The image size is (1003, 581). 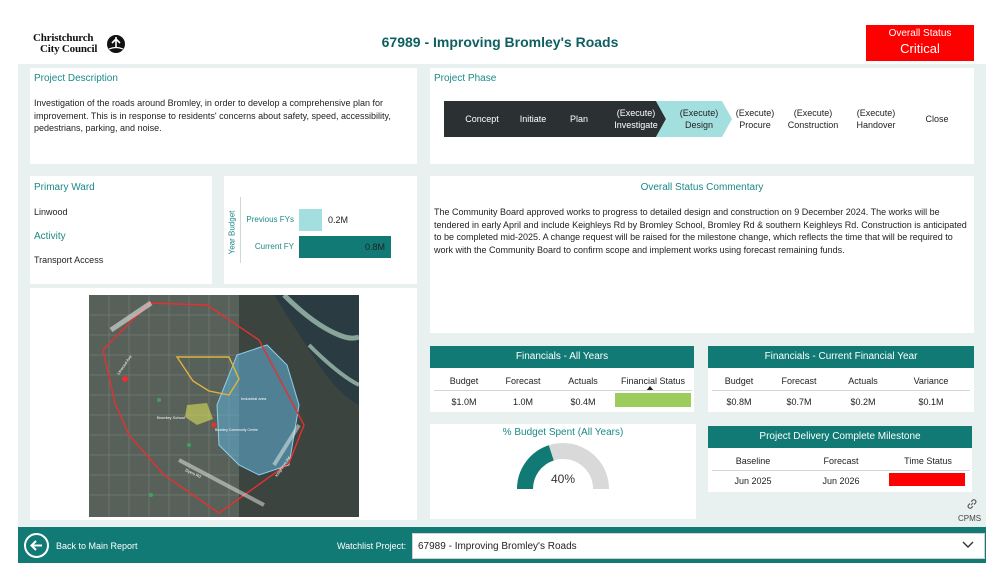 What do you see at coordinates (464, 402) in the screenshot?
I see `fin-all-budget-value: $1.0M` at bounding box center [464, 402].